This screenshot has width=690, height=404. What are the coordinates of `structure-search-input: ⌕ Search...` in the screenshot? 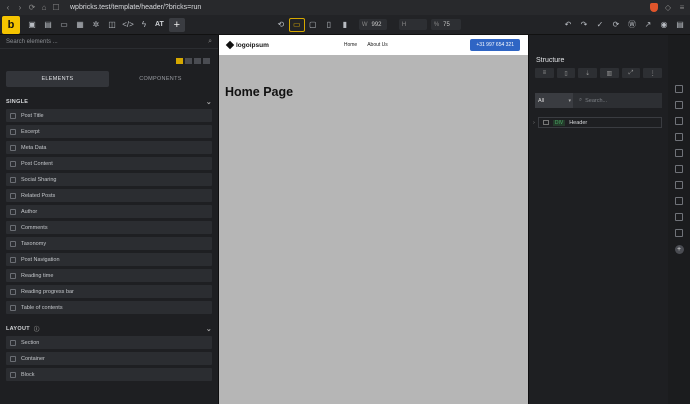 It's located at (617, 100).